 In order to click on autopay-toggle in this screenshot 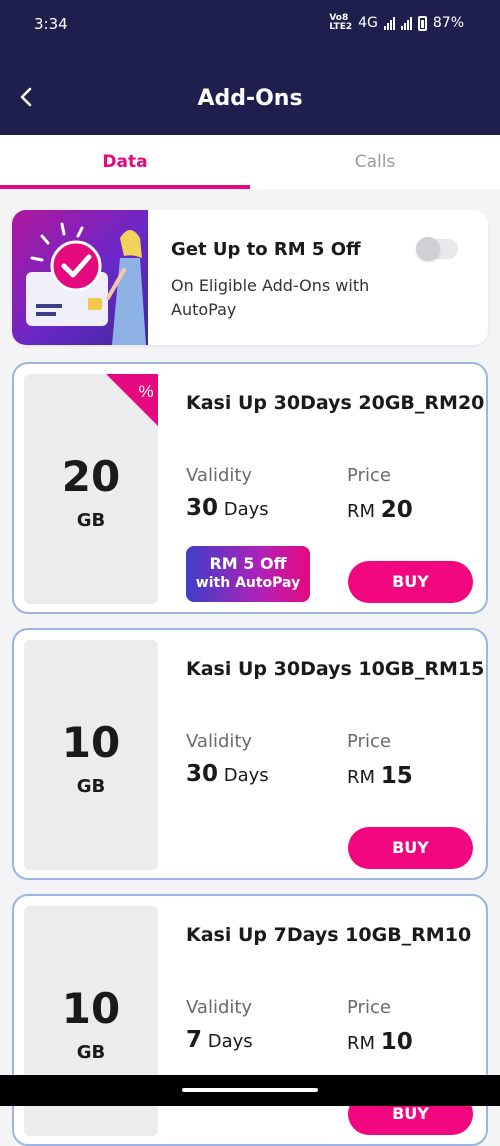, I will do `click(437, 249)`.